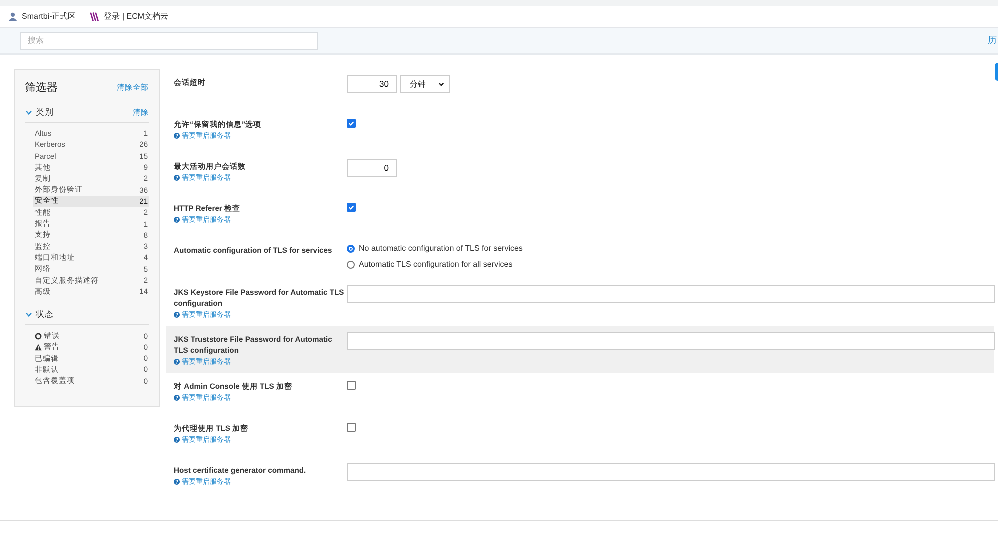  I want to click on warning-icon, so click(38, 347).